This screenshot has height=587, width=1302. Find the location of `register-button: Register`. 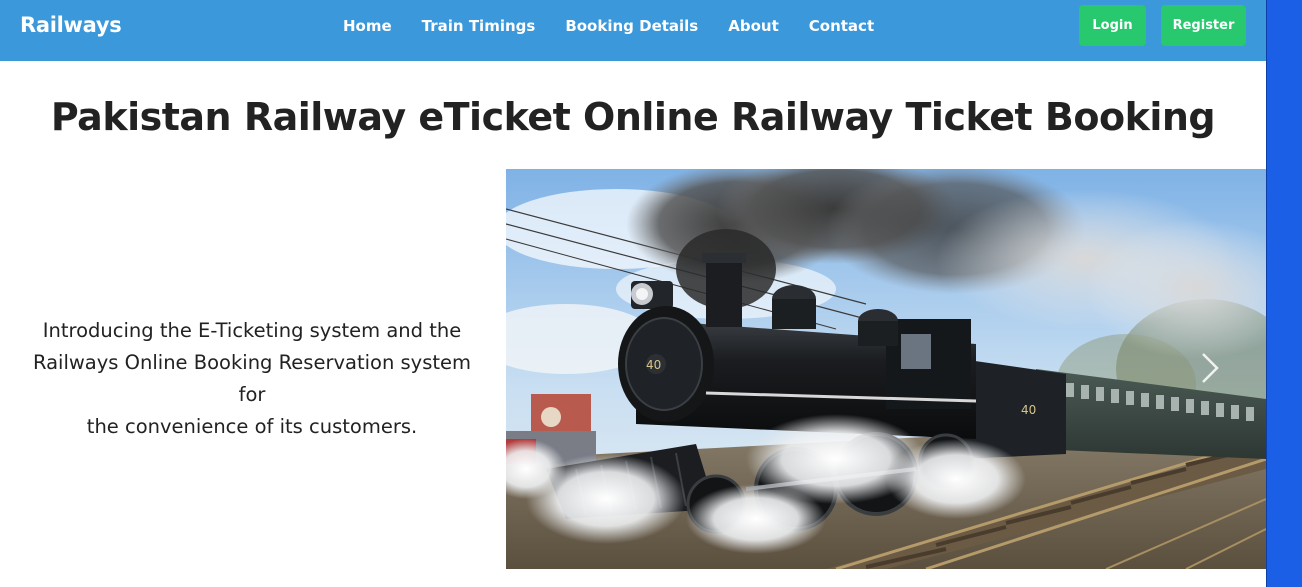

register-button: Register is located at coordinates (1203, 25).